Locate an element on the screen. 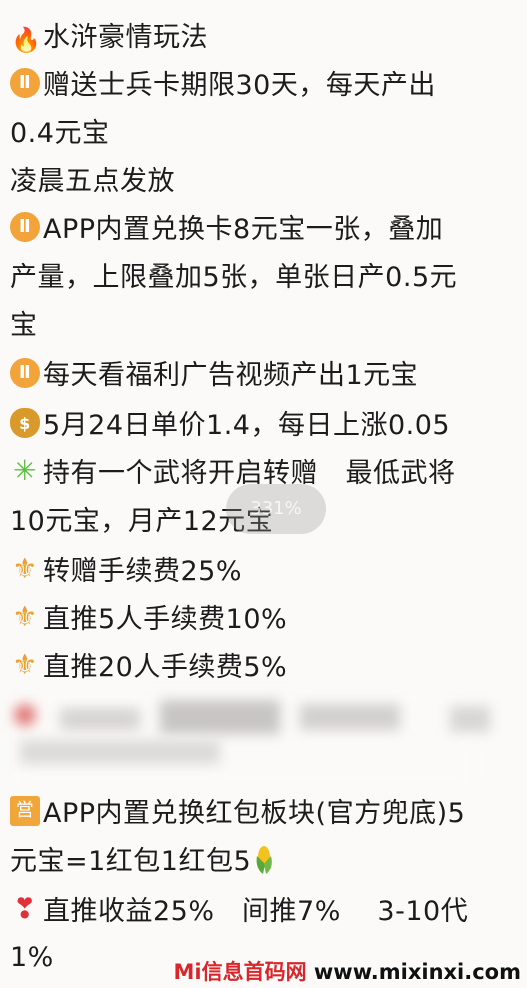  line-4: 凌晨五点发放 is located at coordinates (92, 181).